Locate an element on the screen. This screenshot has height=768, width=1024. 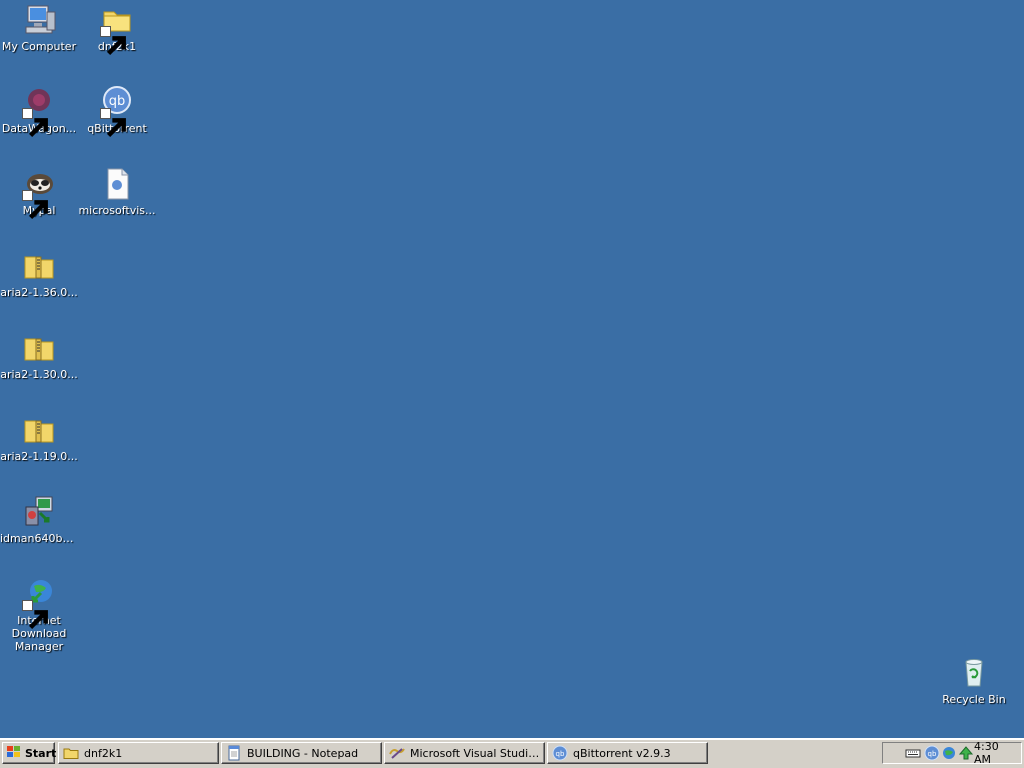
idm-icon is located at coordinates (39, 603).